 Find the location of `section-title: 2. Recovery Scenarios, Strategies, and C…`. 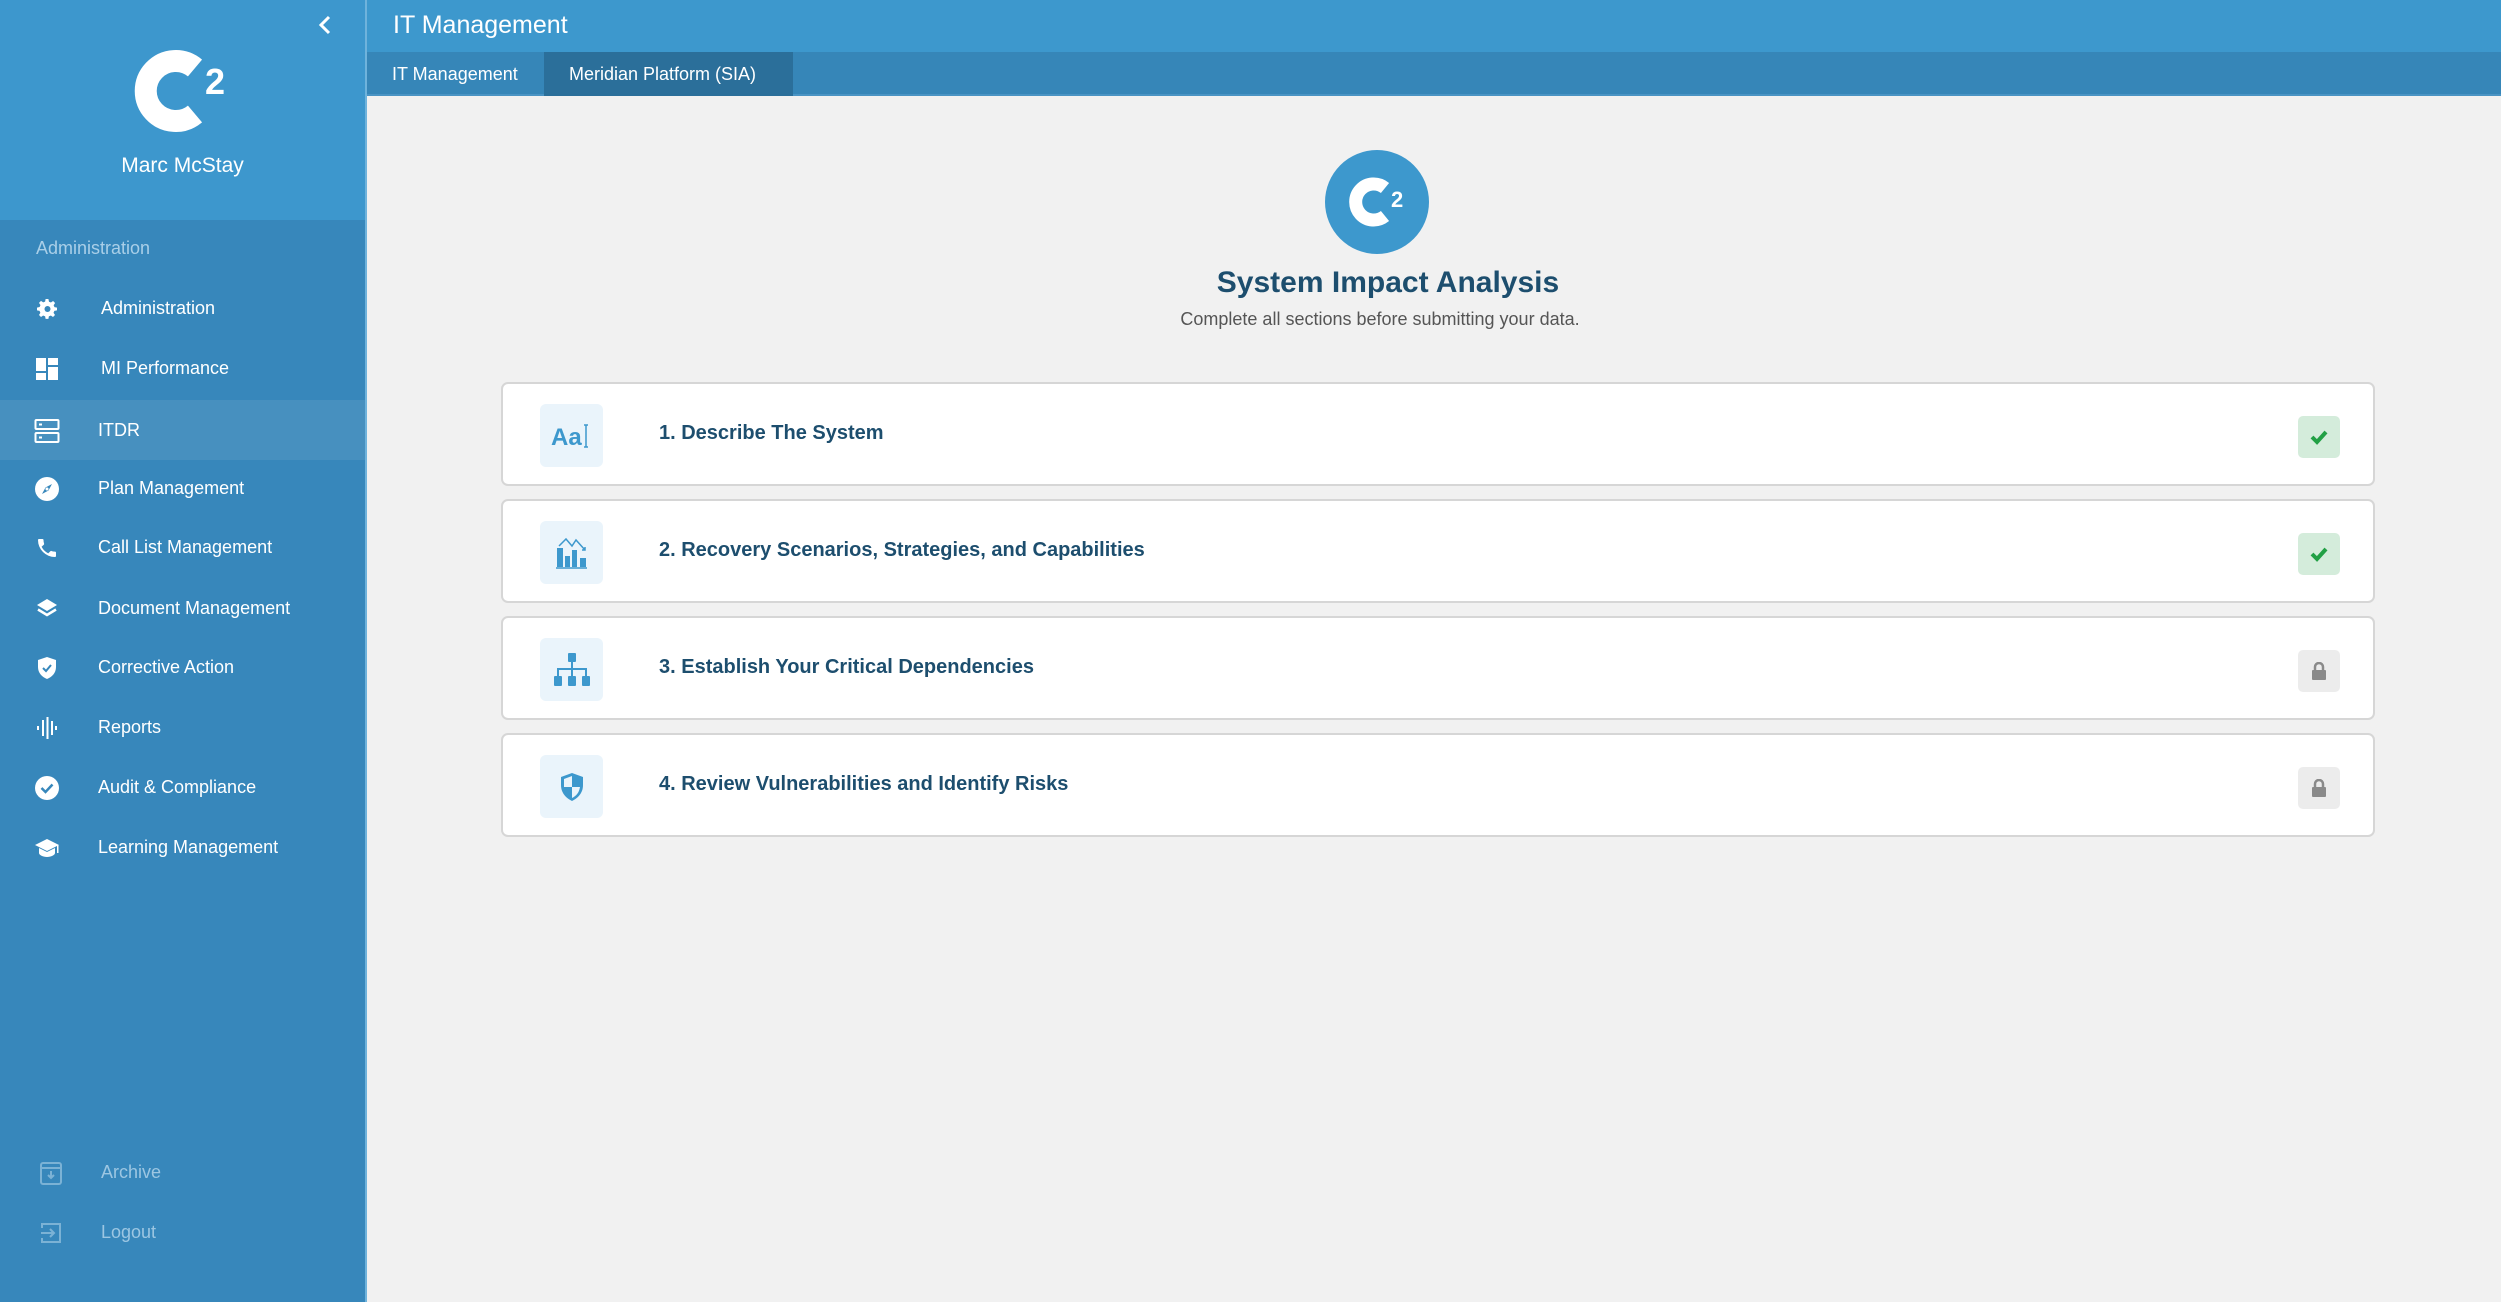

section-title: 2. Recovery Scenarios, Strategies, and C… is located at coordinates (902, 550).